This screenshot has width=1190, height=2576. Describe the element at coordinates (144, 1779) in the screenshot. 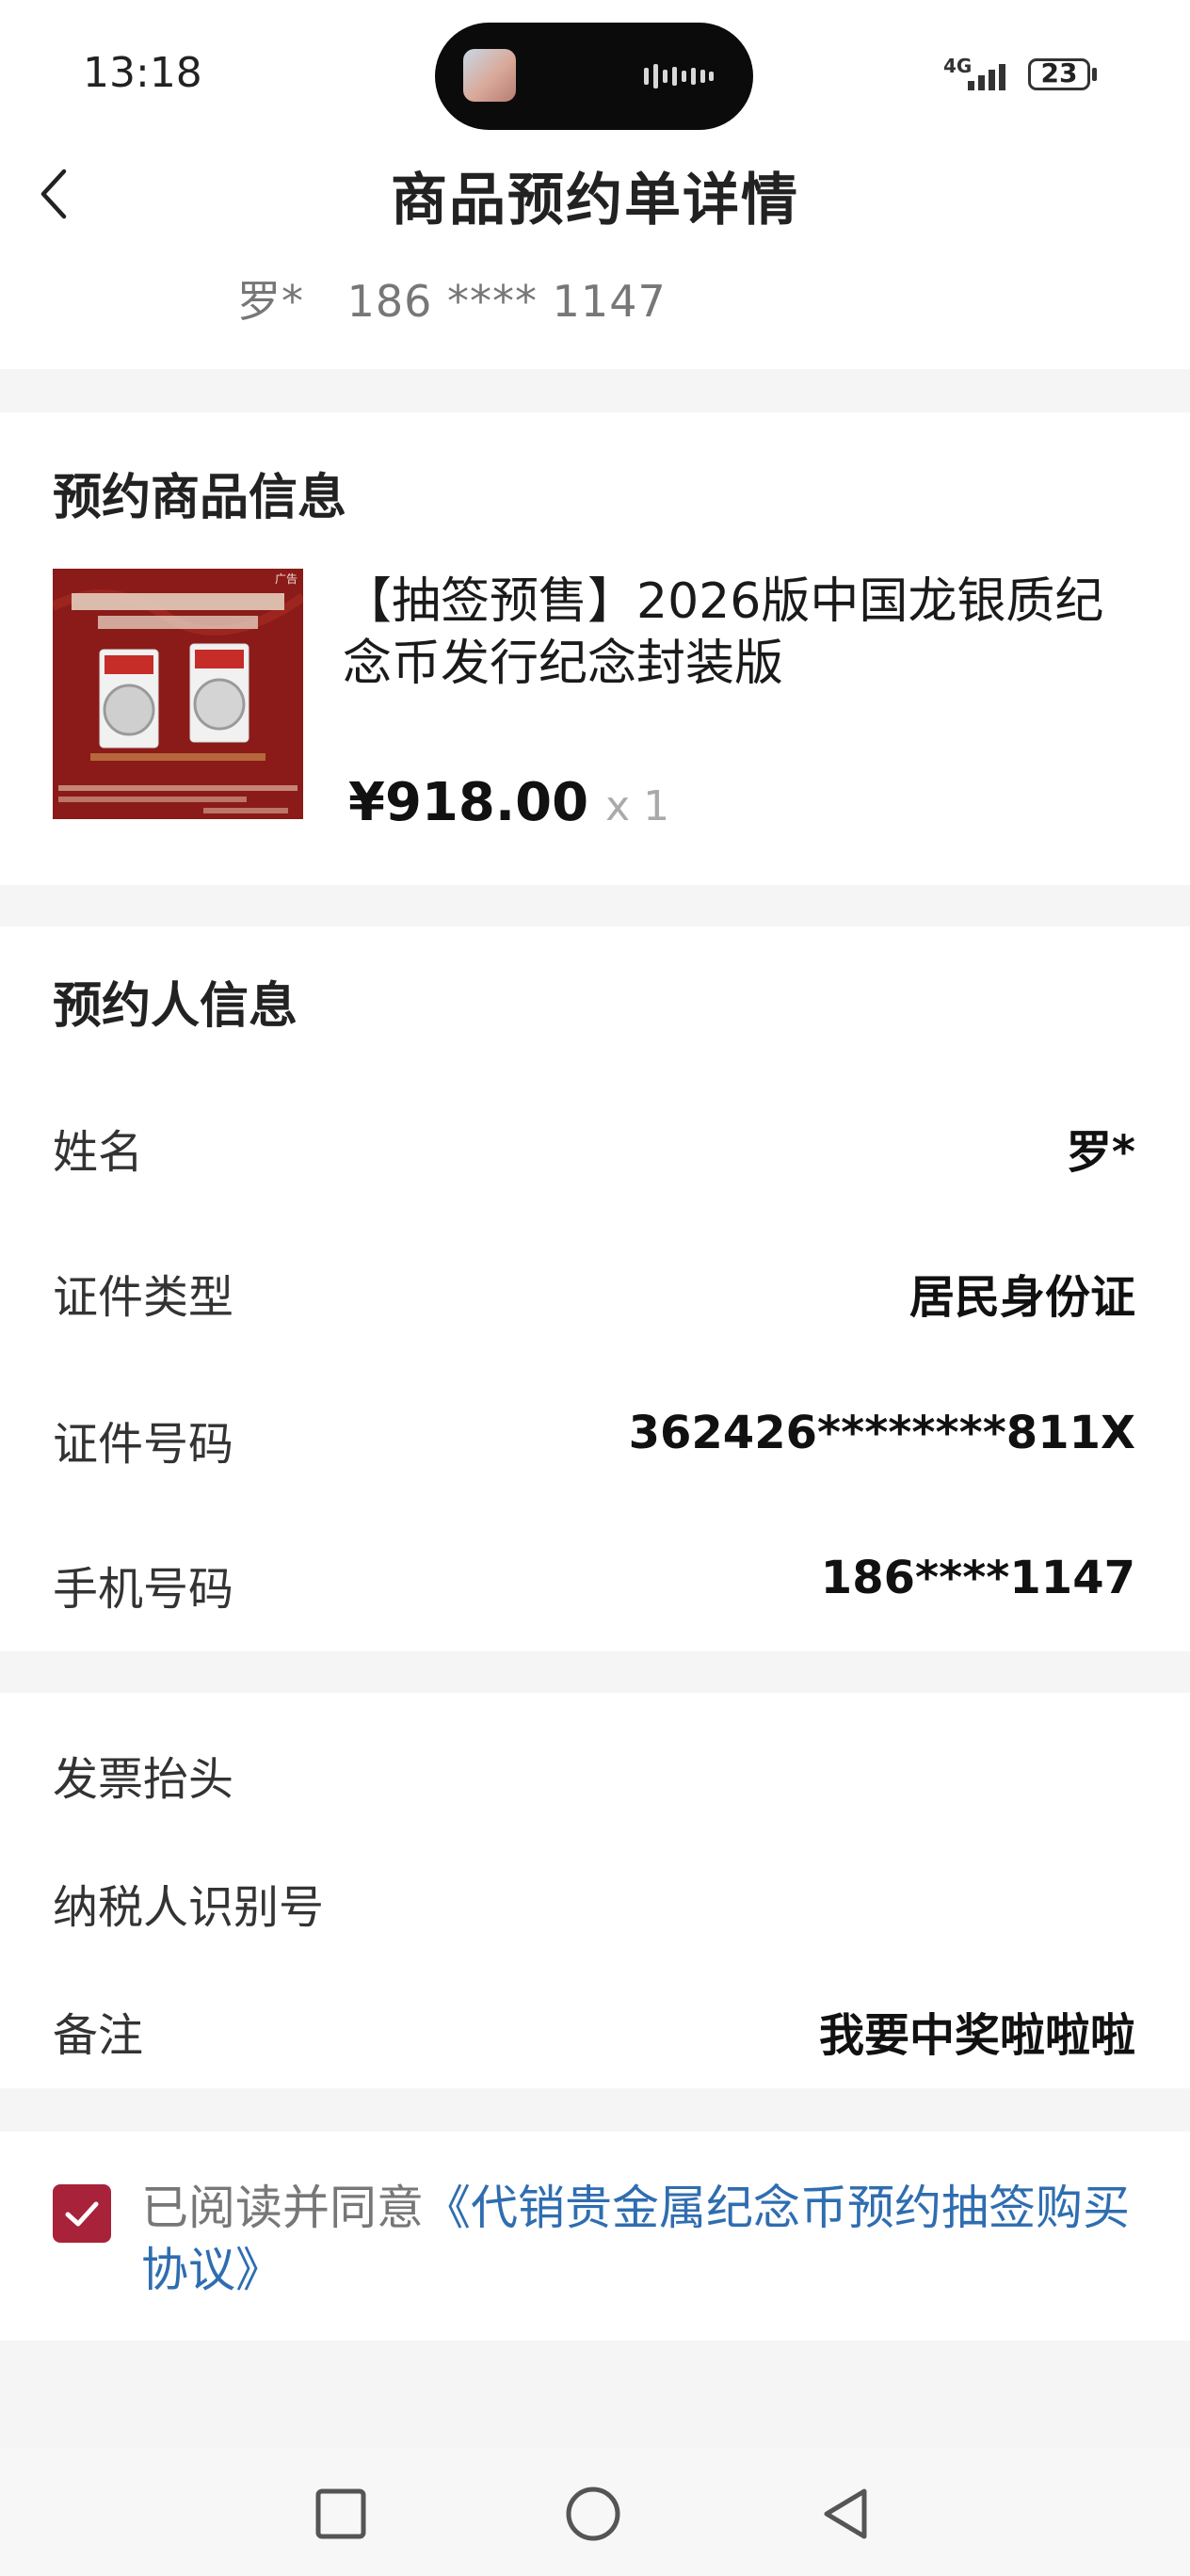

I see `invoice-title-label: 发票抬头` at that location.